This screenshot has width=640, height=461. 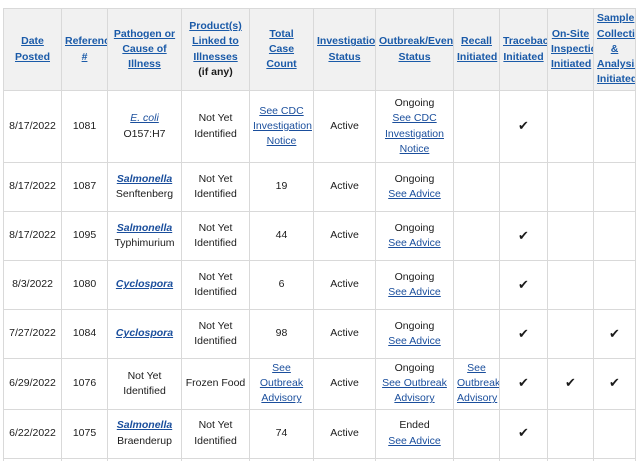 I want to click on cell-recall: See Outbreak Advisory, so click(x=476, y=384).